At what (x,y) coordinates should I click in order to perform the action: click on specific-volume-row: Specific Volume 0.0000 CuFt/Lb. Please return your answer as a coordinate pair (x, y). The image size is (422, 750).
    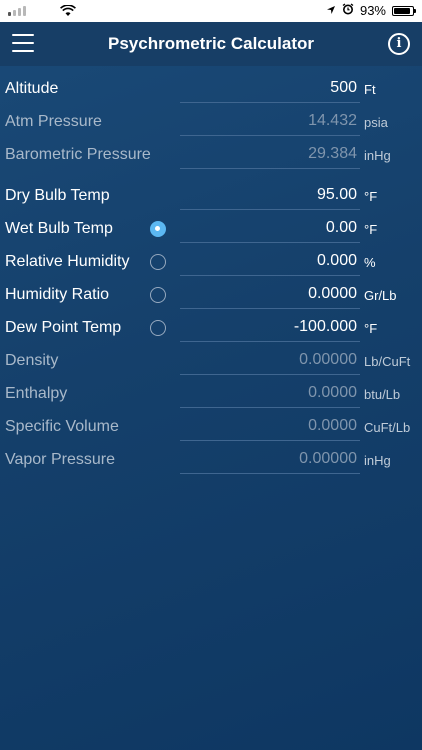
    Looking at the image, I should click on (211, 426).